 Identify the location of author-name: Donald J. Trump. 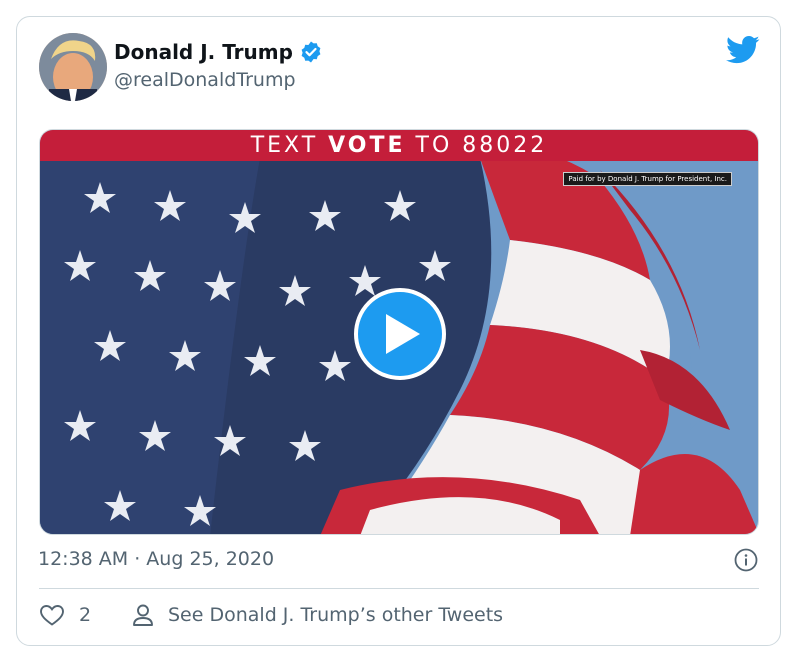
(218, 52).